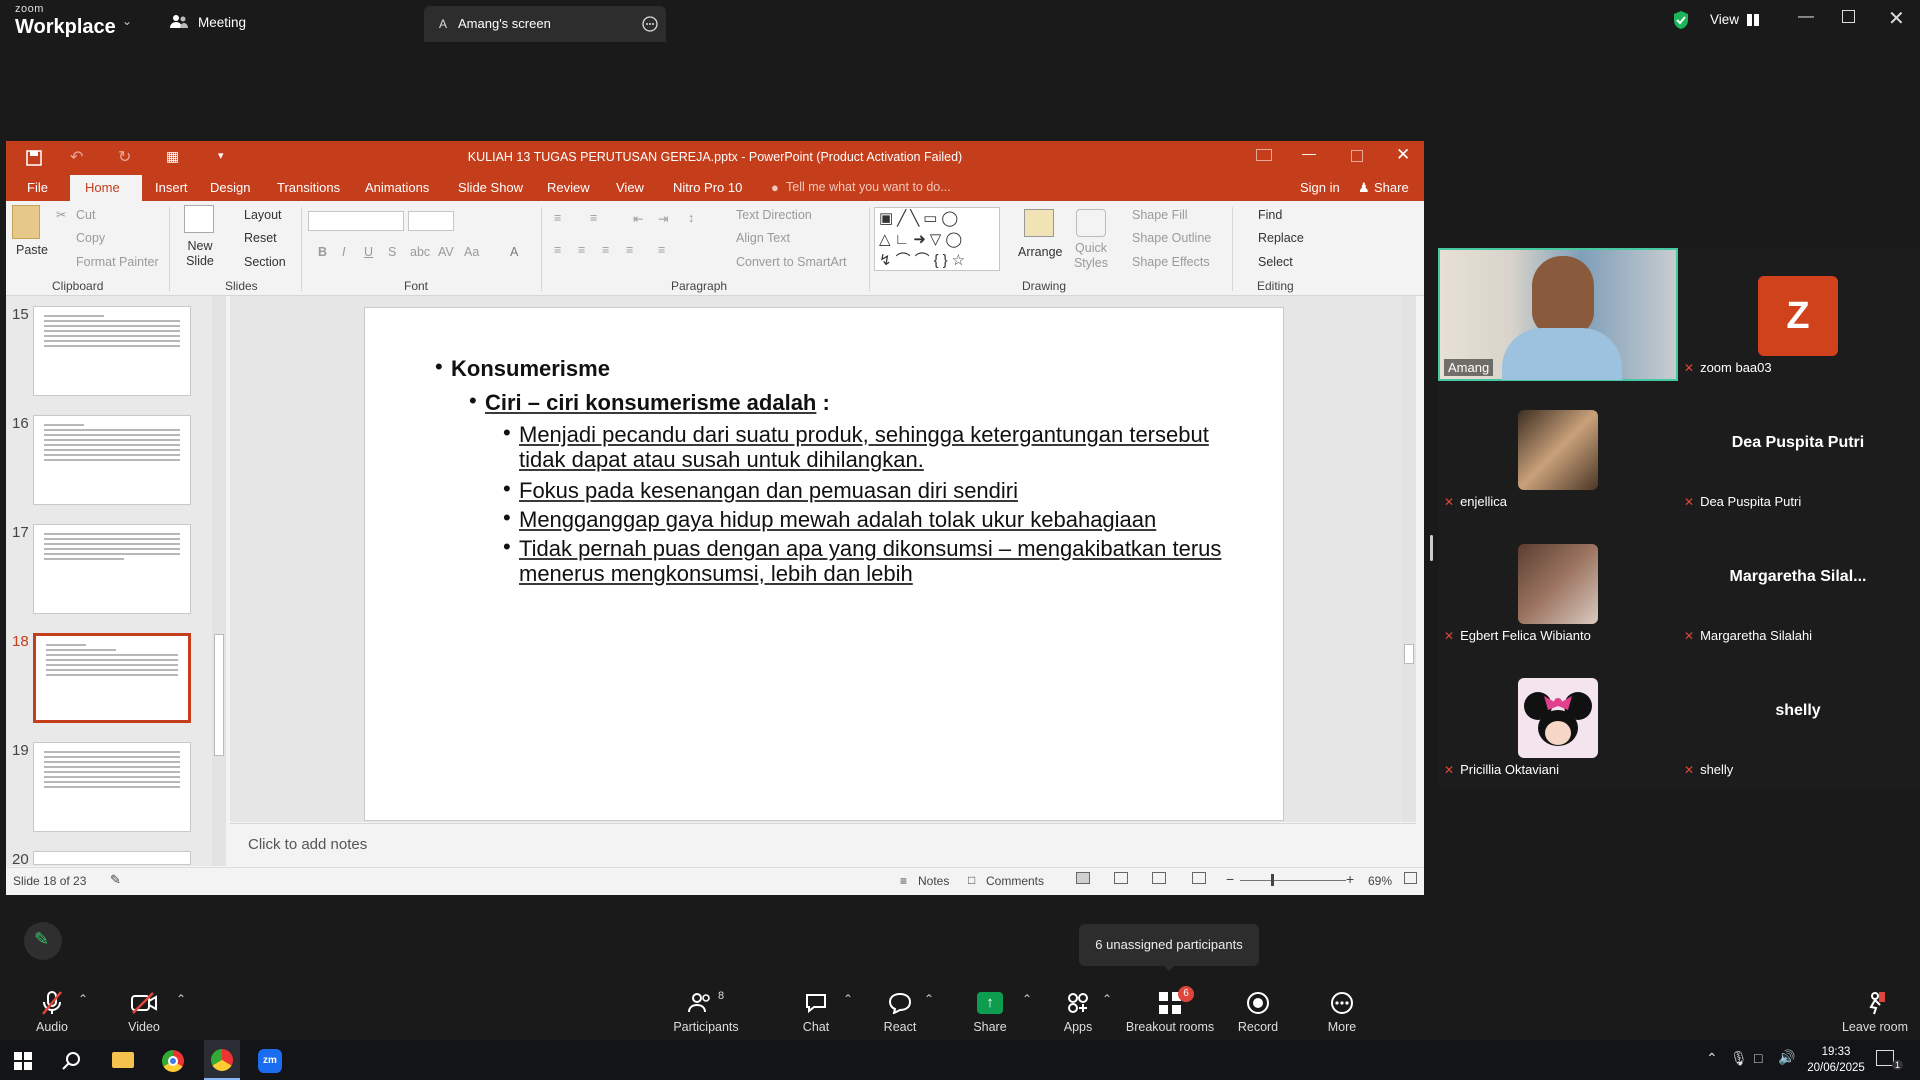 The width and height of the screenshot is (1920, 1080). Describe the element at coordinates (1380, 881) in the screenshot. I see `zoom-level: 69%` at that location.